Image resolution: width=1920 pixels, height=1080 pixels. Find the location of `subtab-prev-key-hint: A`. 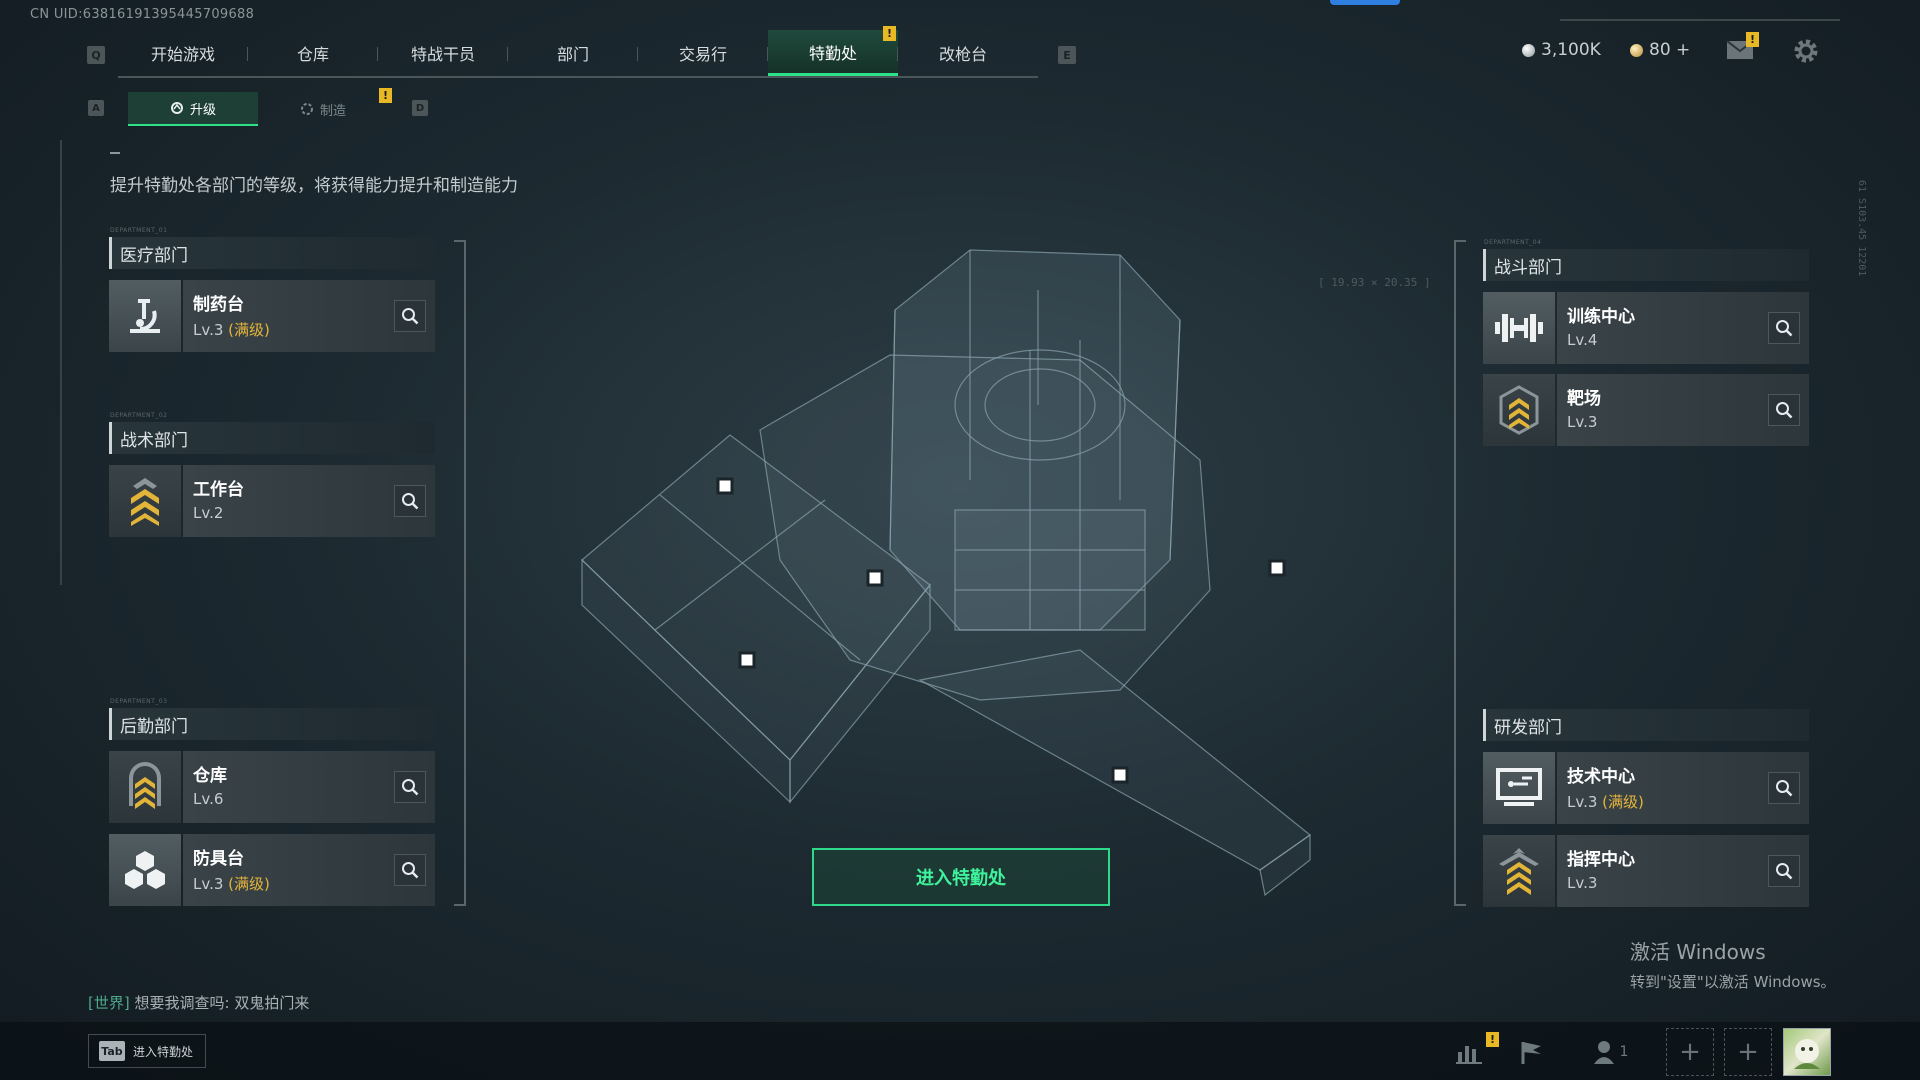

subtab-prev-key-hint: A is located at coordinates (96, 108).